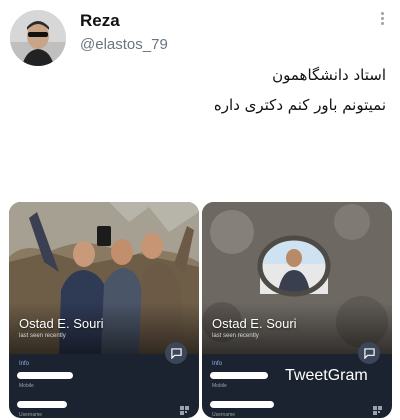  I want to click on tweet-text-line-2: نمیتونم باور کنم دکتری داره, so click(299, 105).